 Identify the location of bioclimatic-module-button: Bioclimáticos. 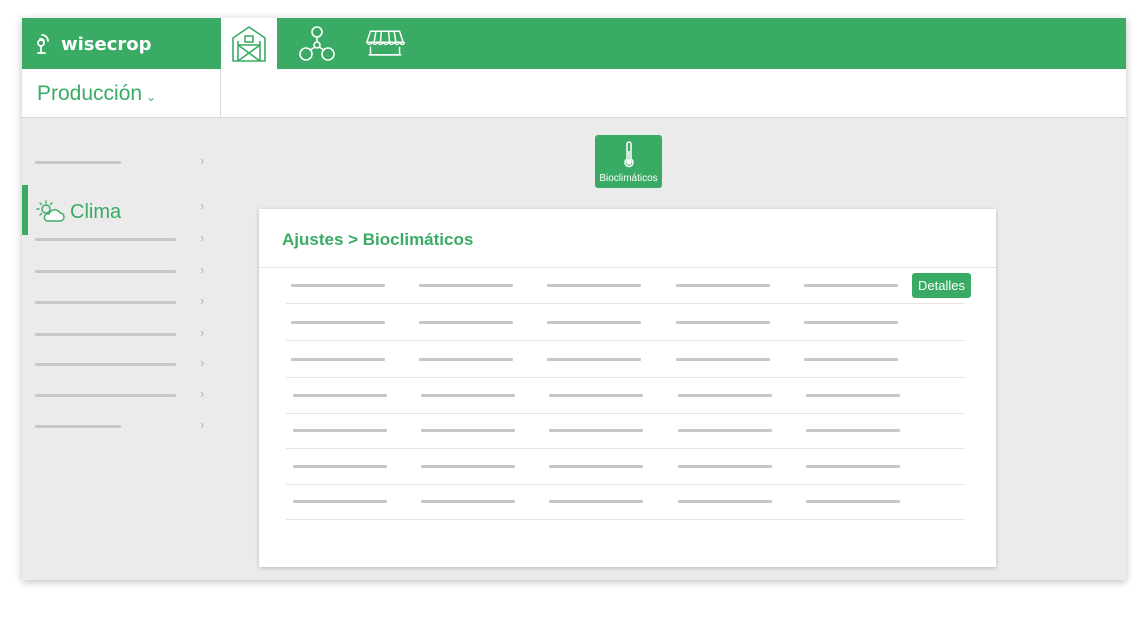
(628, 161).